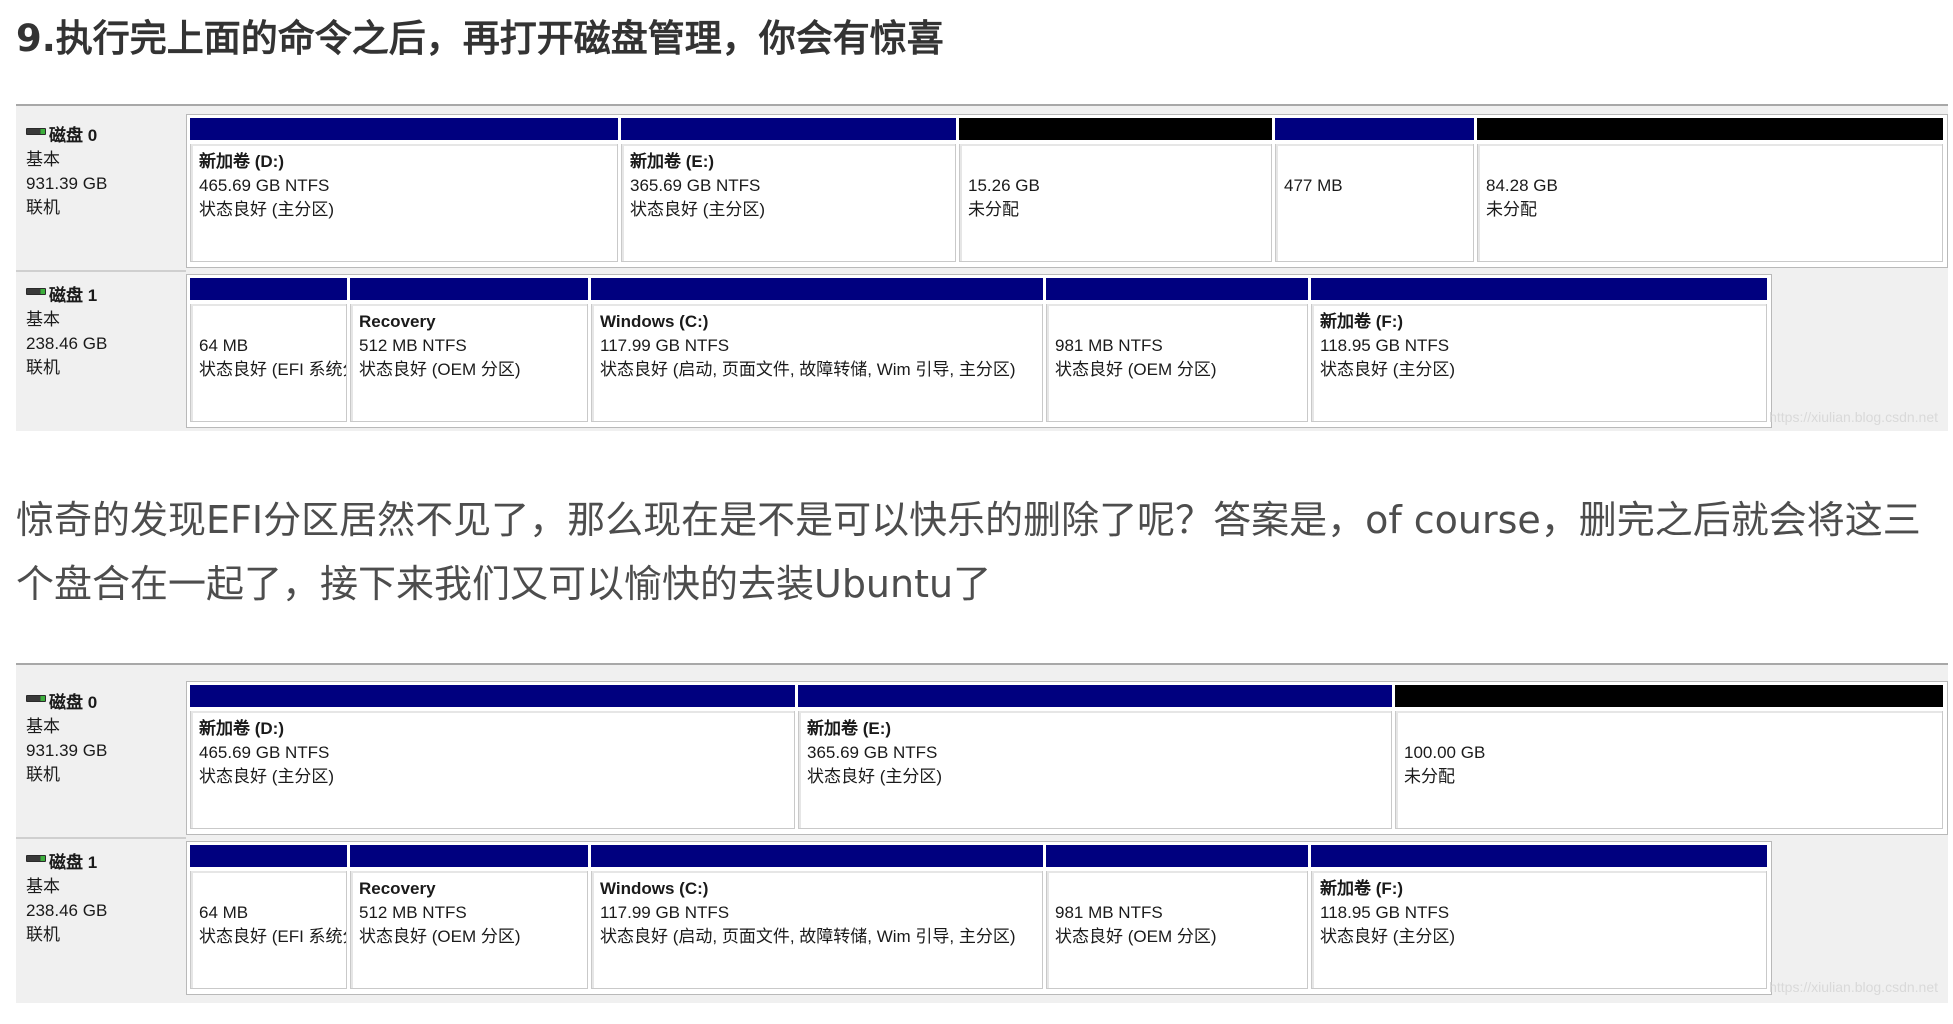  Describe the element at coordinates (1710, 190) in the screenshot. I see `partition-unallocated-2: 84.28 GB 未分配` at that location.